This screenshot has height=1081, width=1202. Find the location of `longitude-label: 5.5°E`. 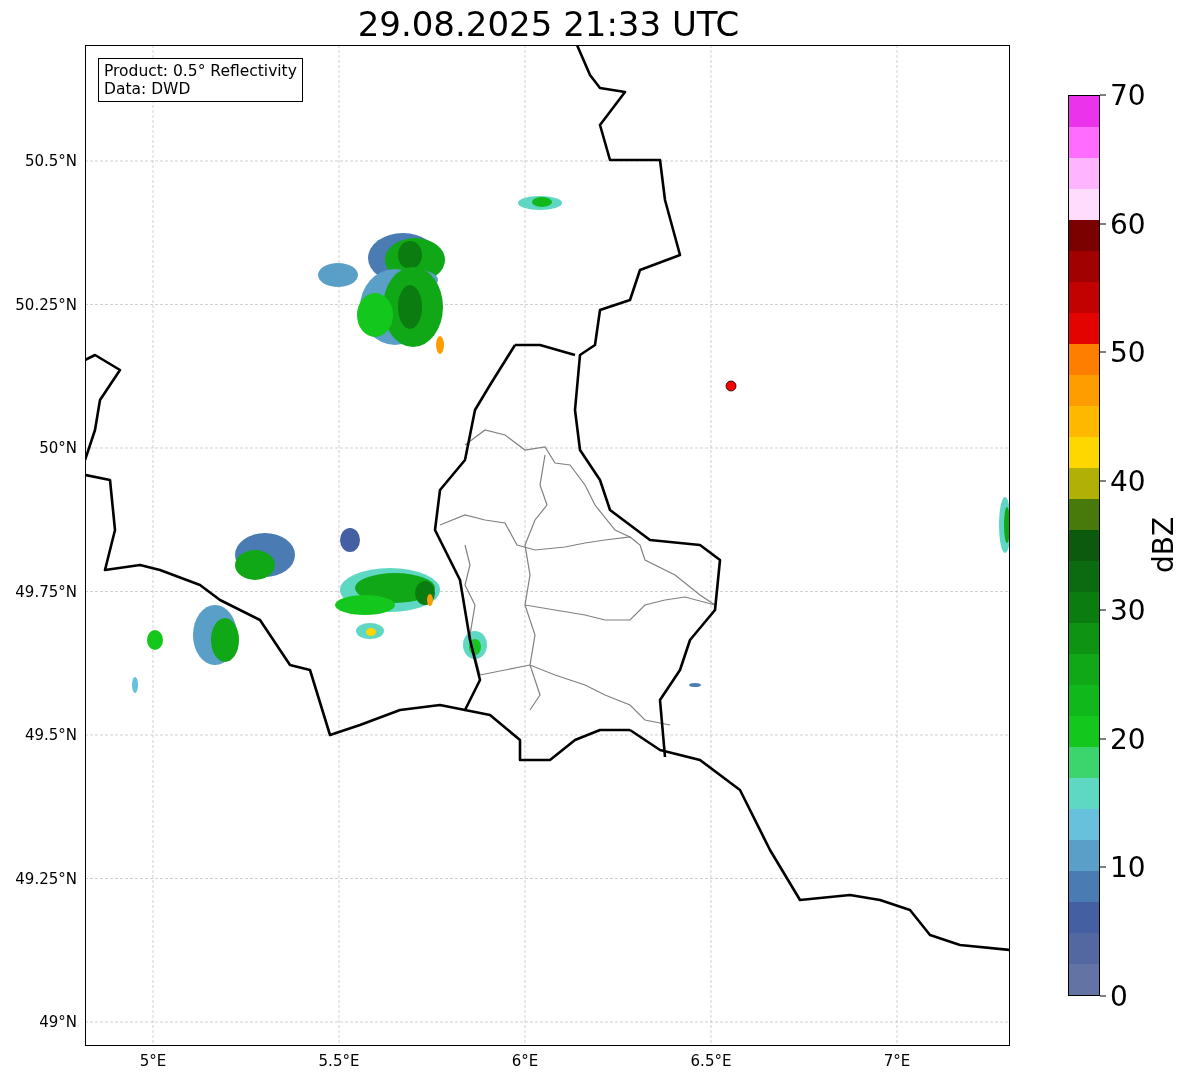

longitude-label: 5.5°E is located at coordinates (339, 1061).